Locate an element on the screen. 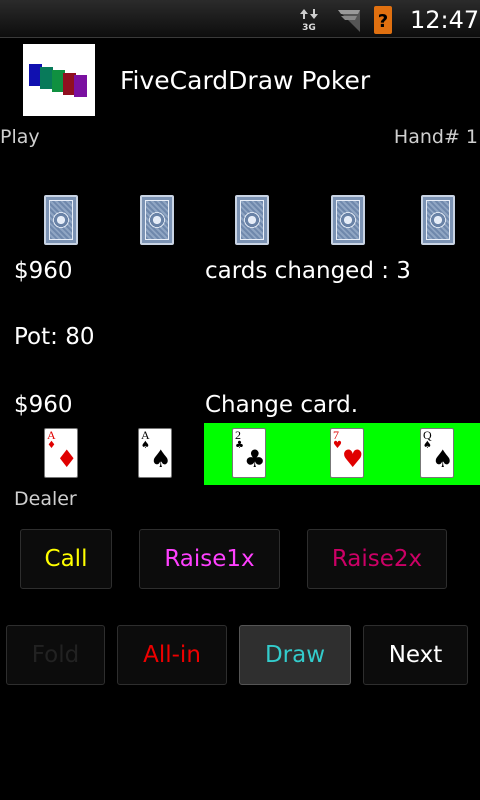 Image resolution: width=480 pixels, height=800 pixels. allin-button: All-in is located at coordinates (172, 655).